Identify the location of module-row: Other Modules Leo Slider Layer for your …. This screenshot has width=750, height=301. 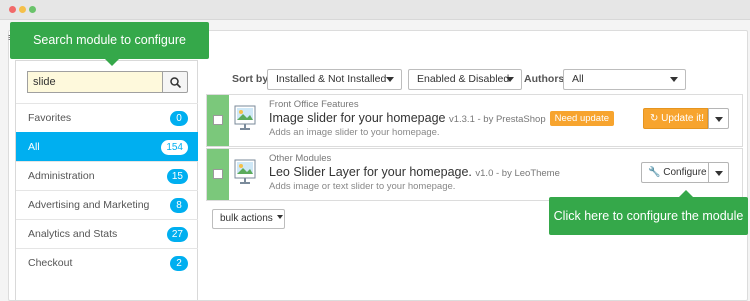
(474, 174).